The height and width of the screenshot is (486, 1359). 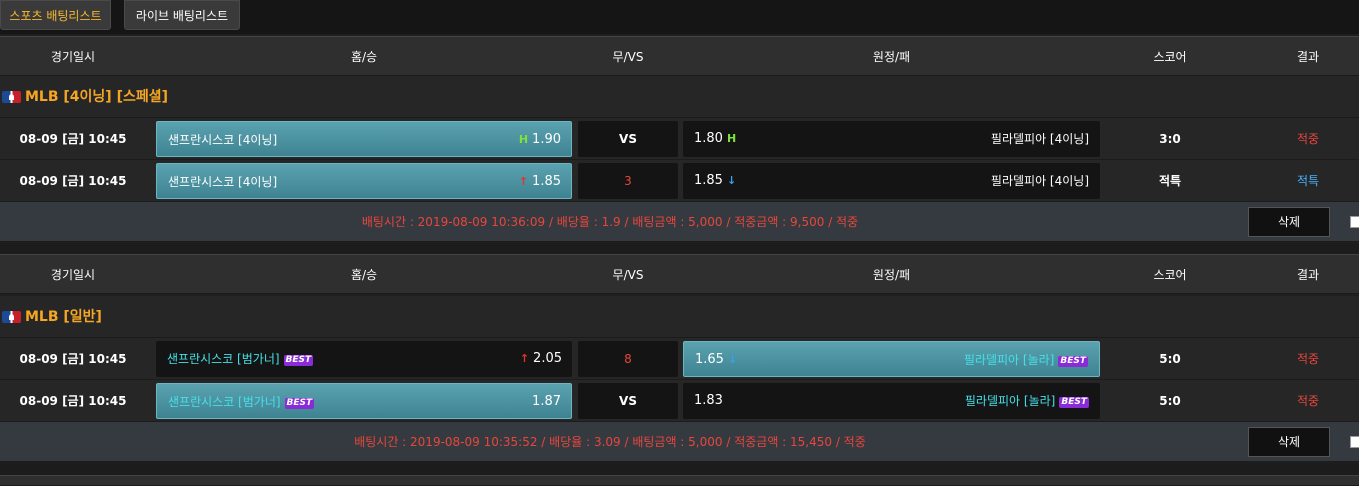 I want to click on draw-box: 8, so click(x=628, y=359).